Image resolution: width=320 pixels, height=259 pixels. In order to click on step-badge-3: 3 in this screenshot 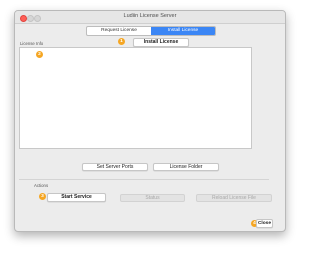, I will do `click(42, 196)`.